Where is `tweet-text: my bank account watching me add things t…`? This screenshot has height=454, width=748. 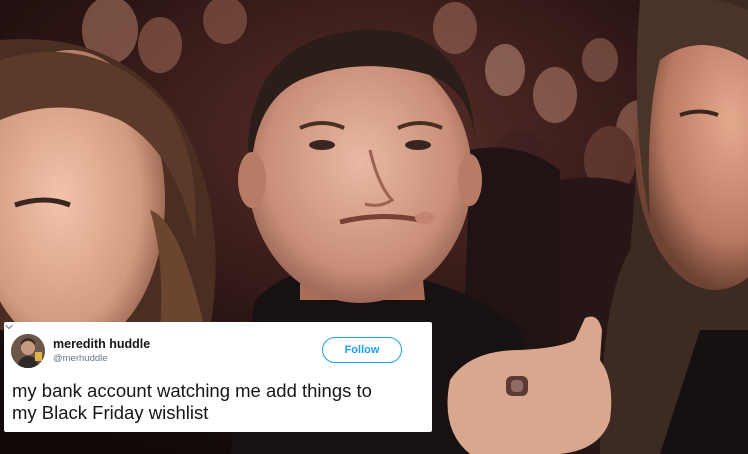
tweet-text: my bank account watching me add things t… is located at coordinates (192, 401).